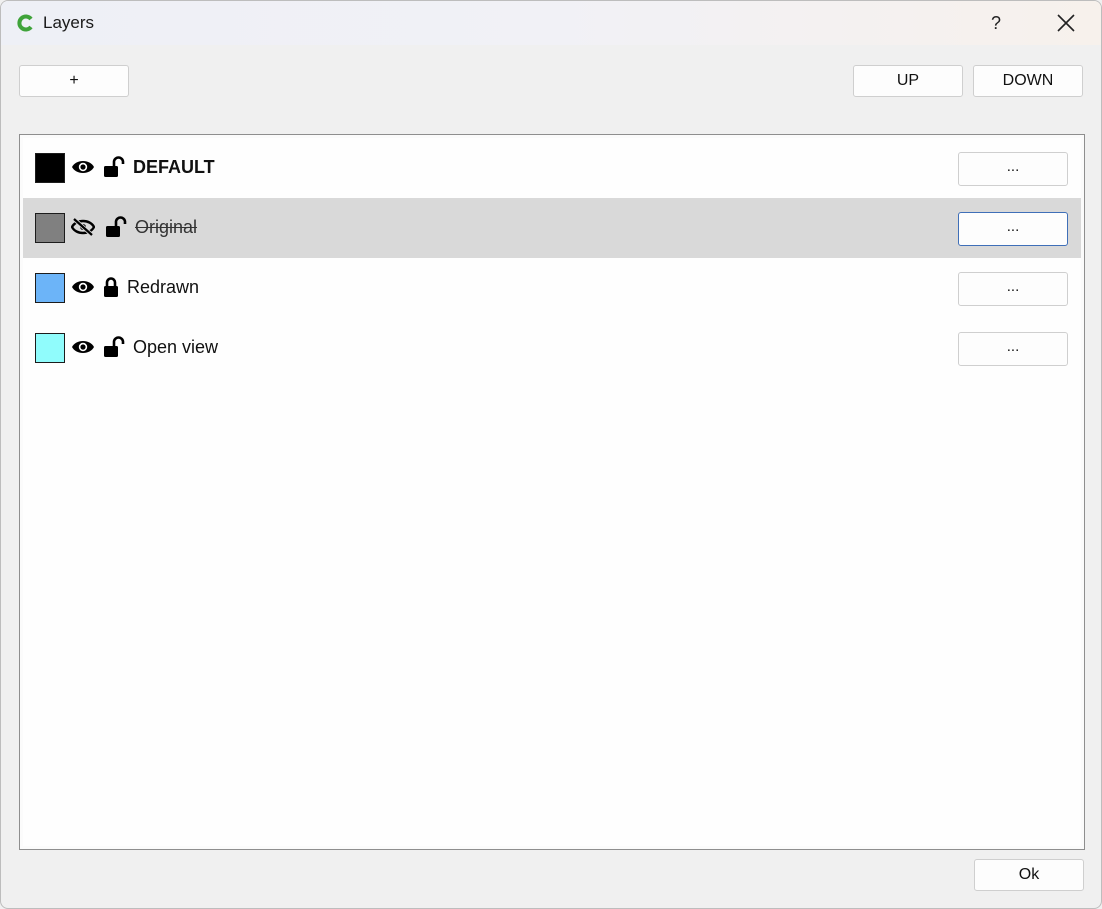 Image resolution: width=1102 pixels, height=909 pixels. Describe the element at coordinates (166, 227) in the screenshot. I see `layer-name: Original` at that location.